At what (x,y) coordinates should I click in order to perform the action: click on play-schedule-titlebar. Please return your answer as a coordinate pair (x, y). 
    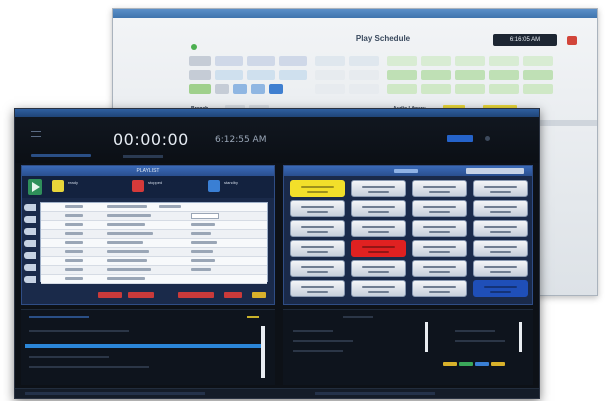
    Looking at the image, I should click on (355, 13).